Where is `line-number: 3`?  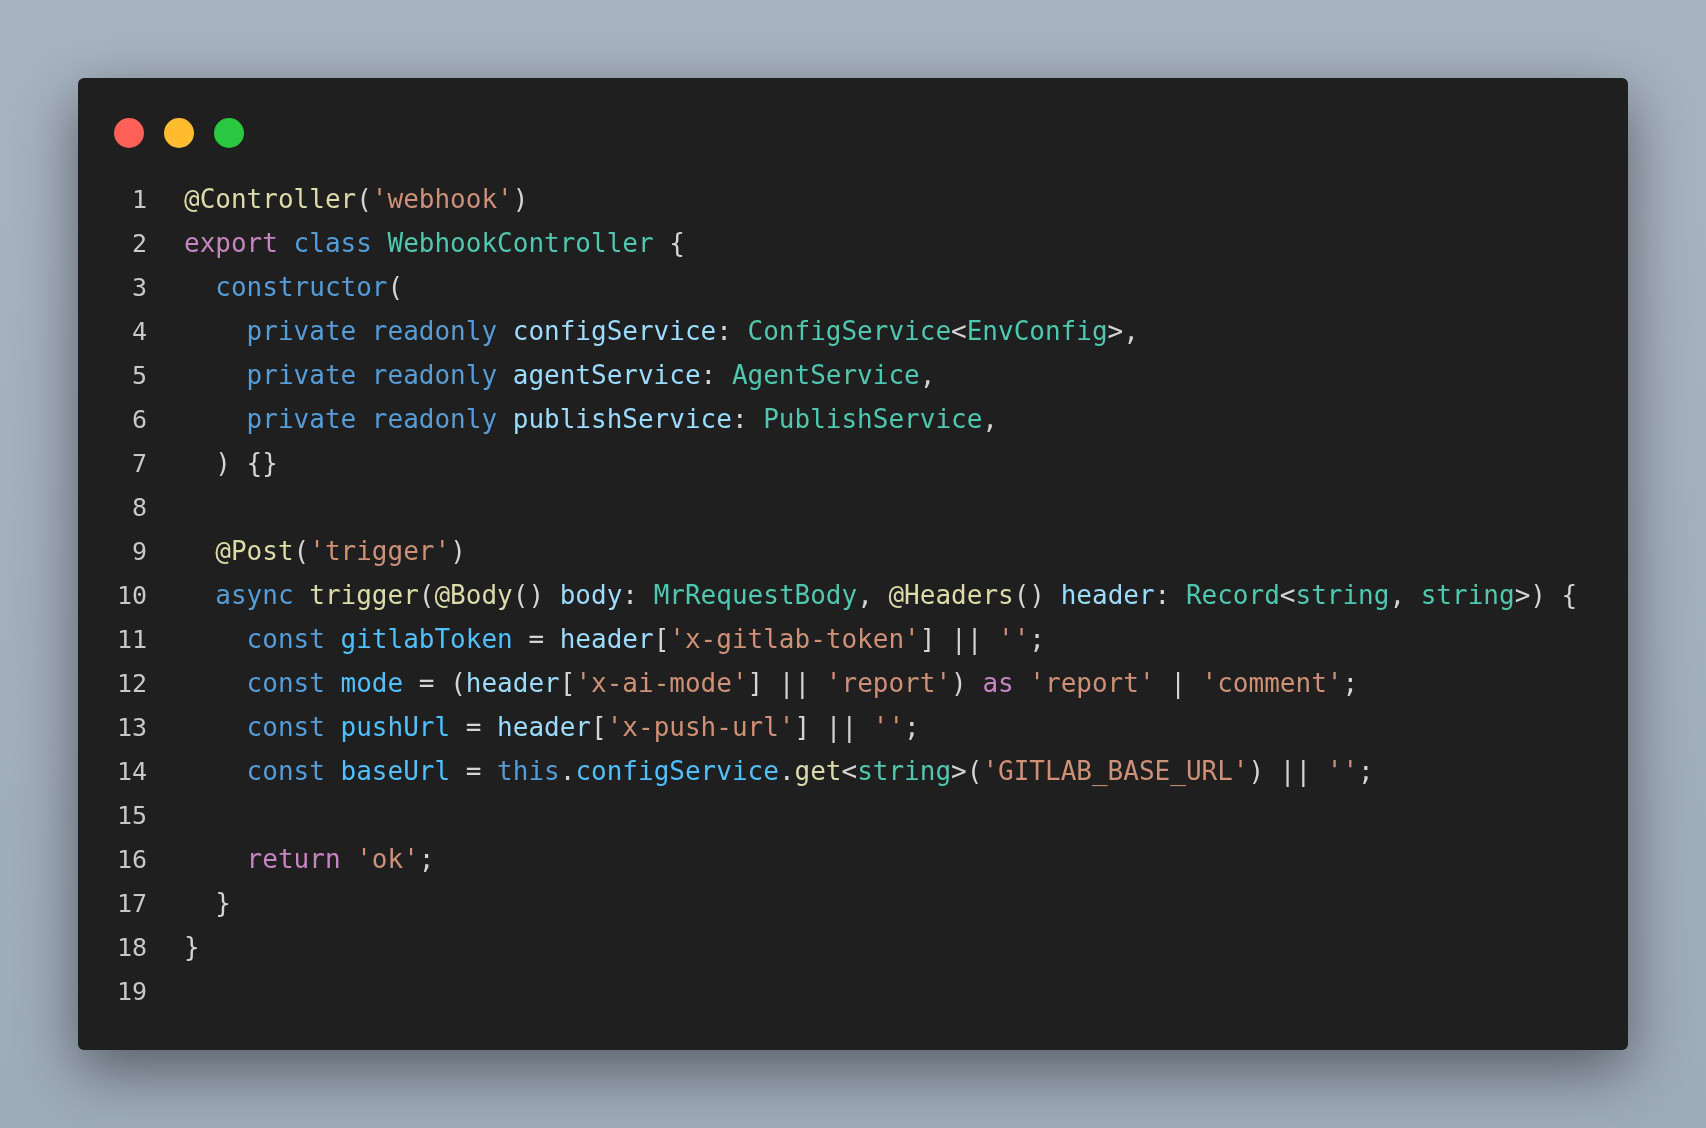 line-number: 3 is located at coordinates (139, 287).